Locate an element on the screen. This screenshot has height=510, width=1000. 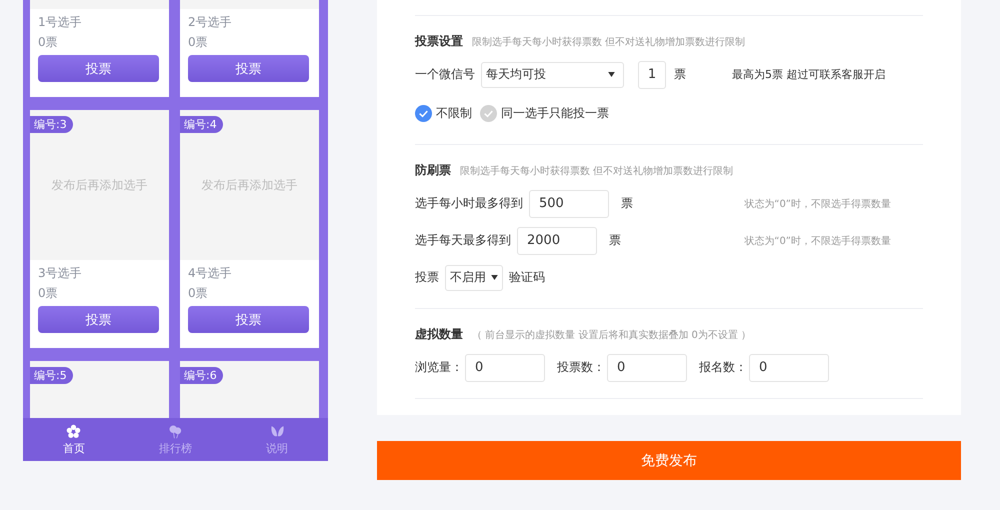
radio-option: 不限制 is located at coordinates (443, 113).